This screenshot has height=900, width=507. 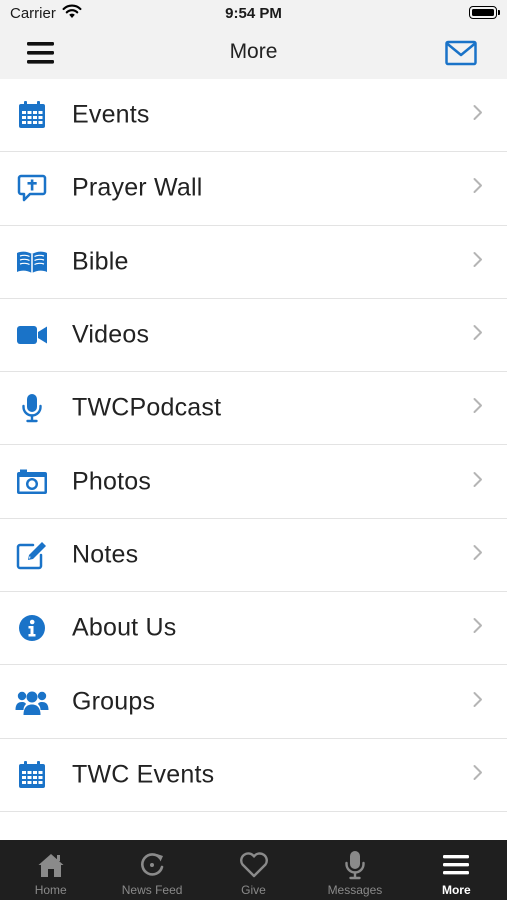 I want to click on menu-item-prayer-wall: Prayer Wall, so click(x=253, y=189).